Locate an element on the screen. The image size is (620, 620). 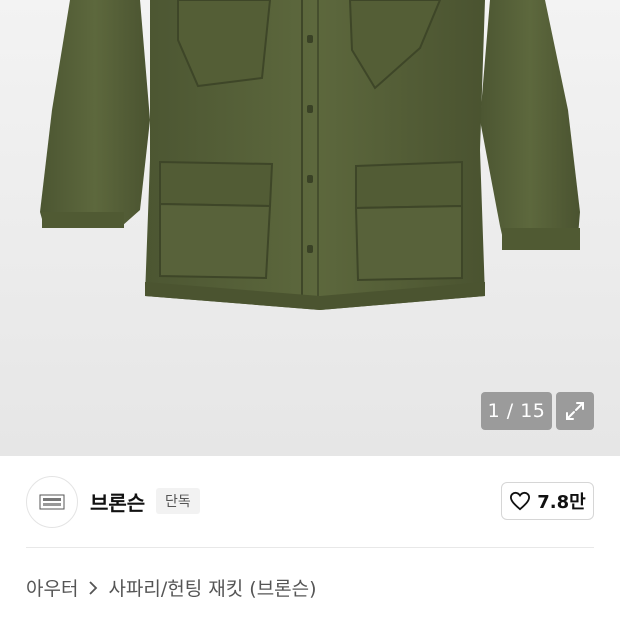
like-count: 7.8만 is located at coordinates (561, 502).